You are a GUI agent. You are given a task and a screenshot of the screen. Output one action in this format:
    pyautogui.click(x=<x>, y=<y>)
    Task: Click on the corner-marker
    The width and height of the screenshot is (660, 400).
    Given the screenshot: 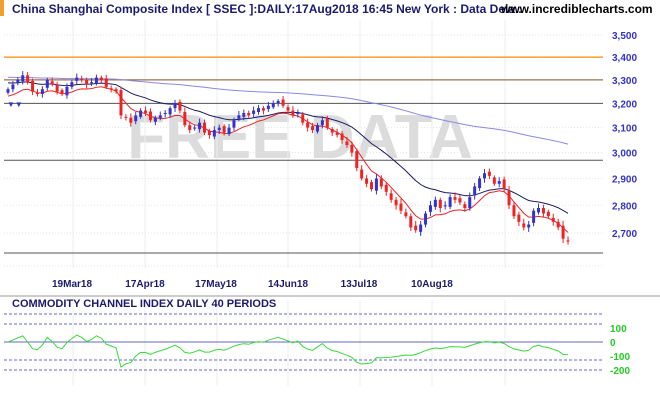 What is the action you would take?
    pyautogui.click(x=2, y=8)
    